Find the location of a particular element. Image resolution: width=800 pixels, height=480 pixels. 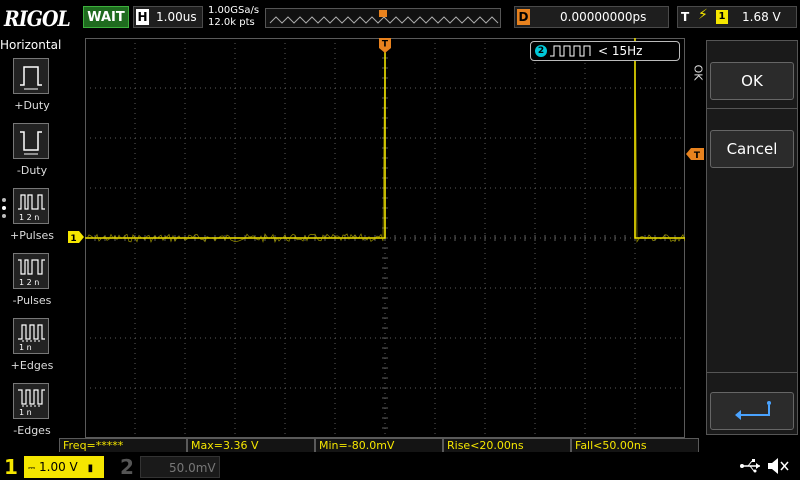

return-button is located at coordinates (752, 411).